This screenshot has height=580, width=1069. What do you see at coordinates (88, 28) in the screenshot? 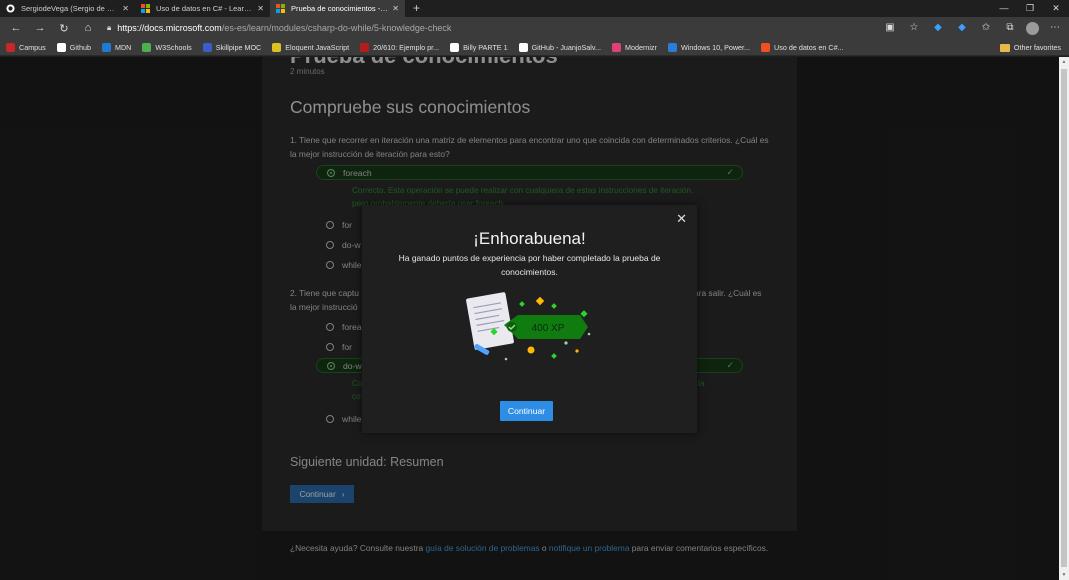
I see `home-icon: ⌂` at bounding box center [88, 28].